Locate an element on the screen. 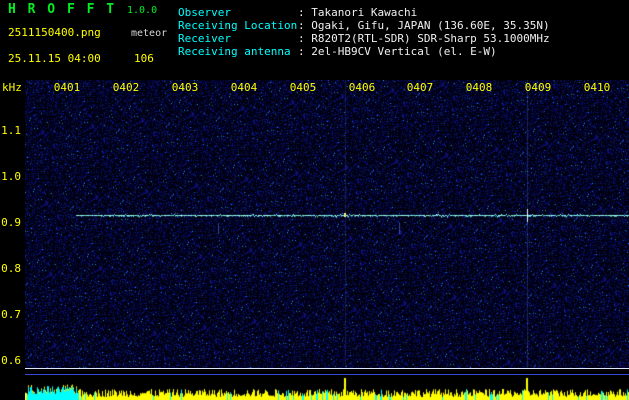 The height and width of the screenshot is (400, 629). antenna-value: : 2el-HB9CV Vertical (el. E-W) is located at coordinates (397, 51).